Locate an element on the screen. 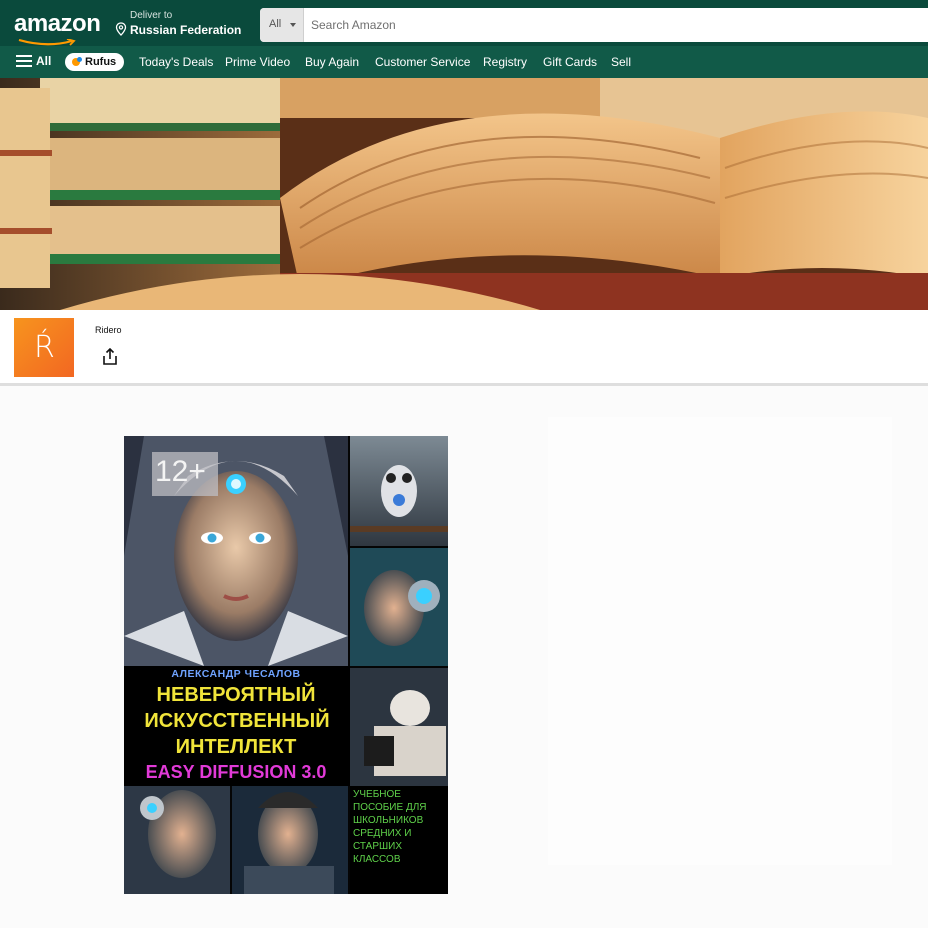 The height and width of the screenshot is (928, 928). search-category-select: All is located at coordinates (282, 25).